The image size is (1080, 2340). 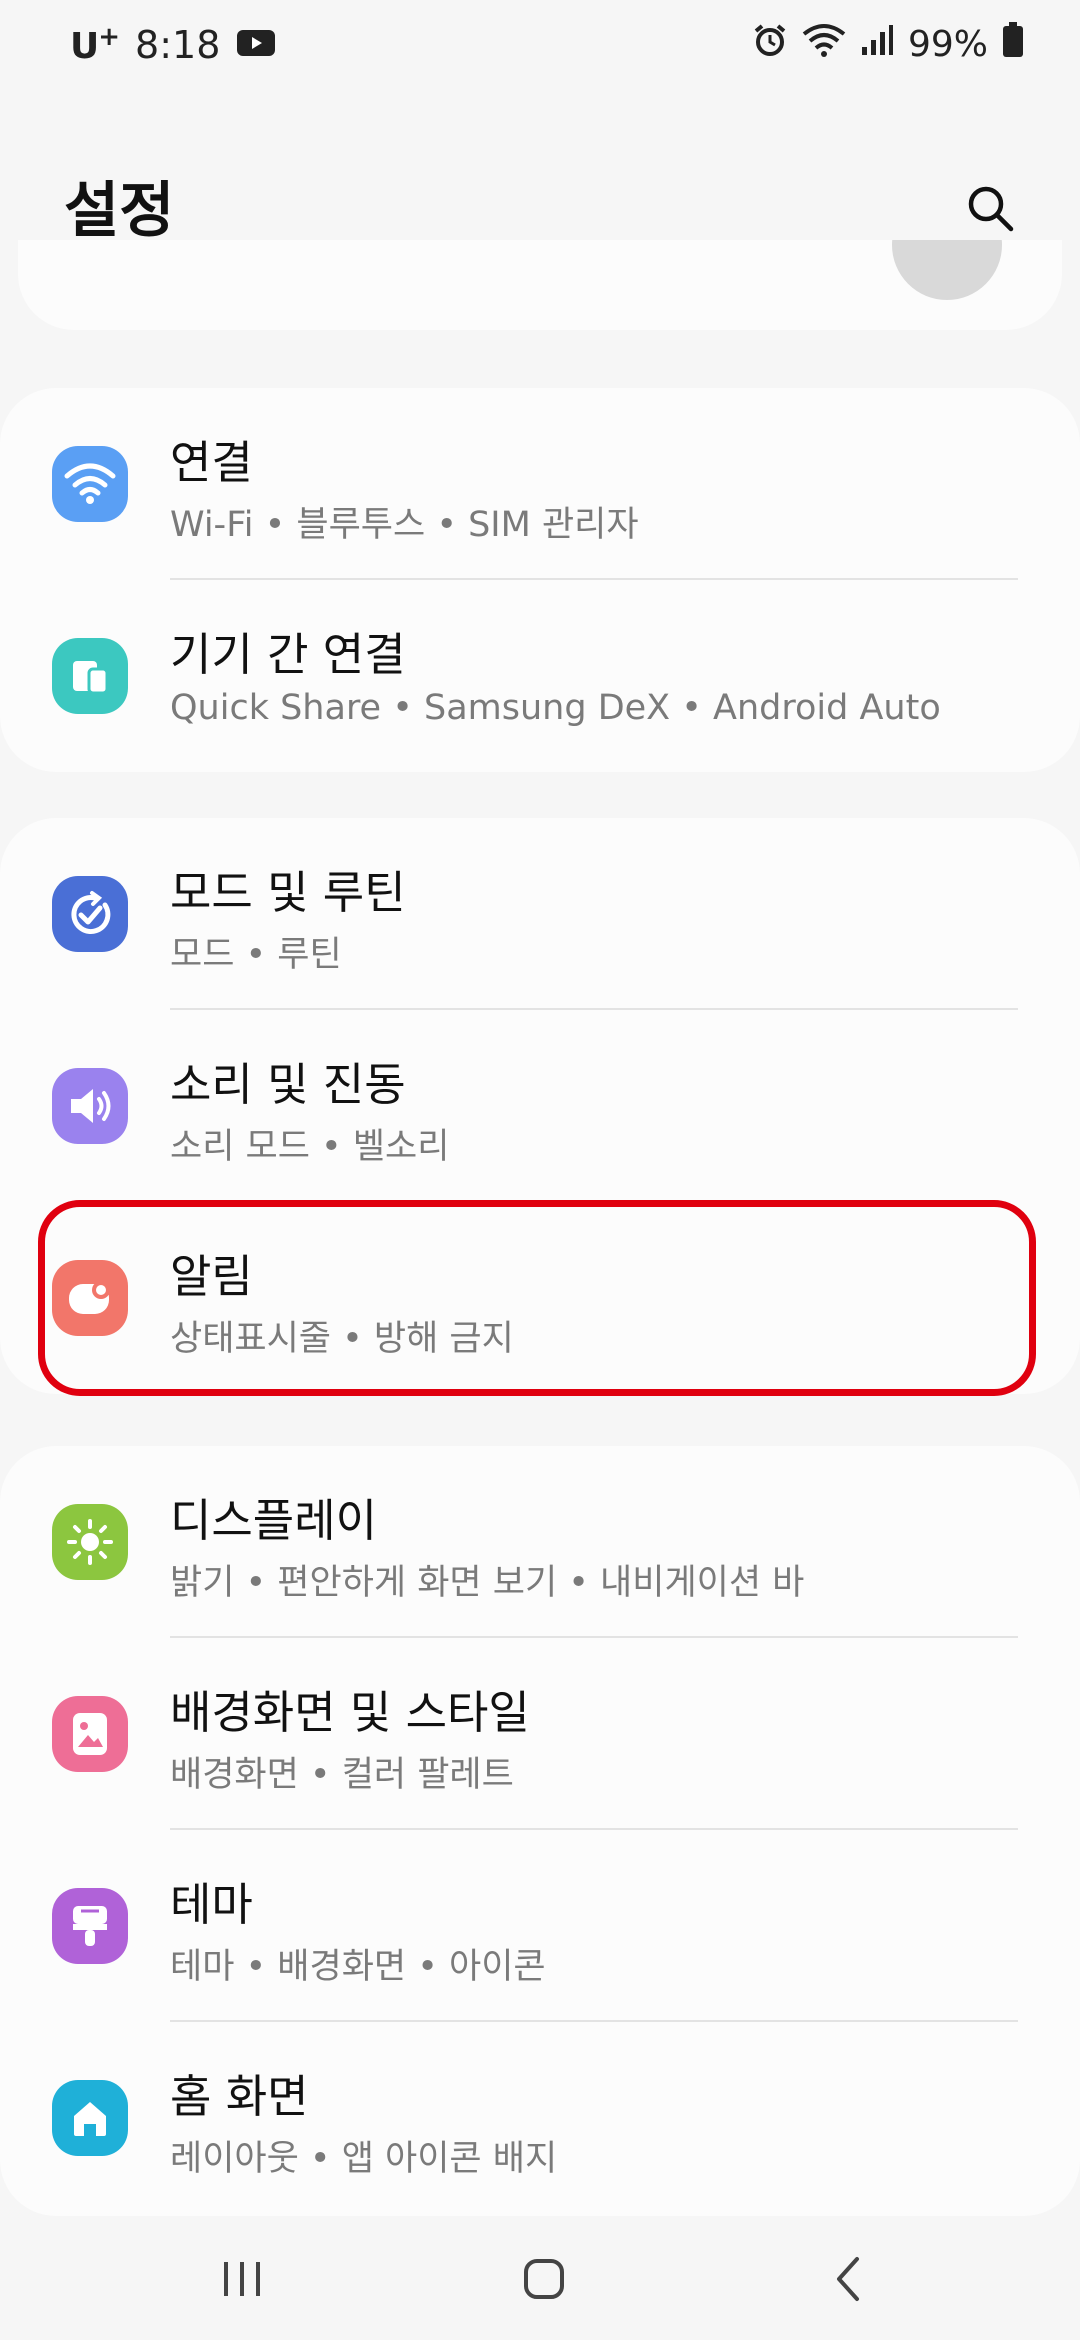 What do you see at coordinates (824, 44) in the screenshot?
I see `wifi-status-icon` at bounding box center [824, 44].